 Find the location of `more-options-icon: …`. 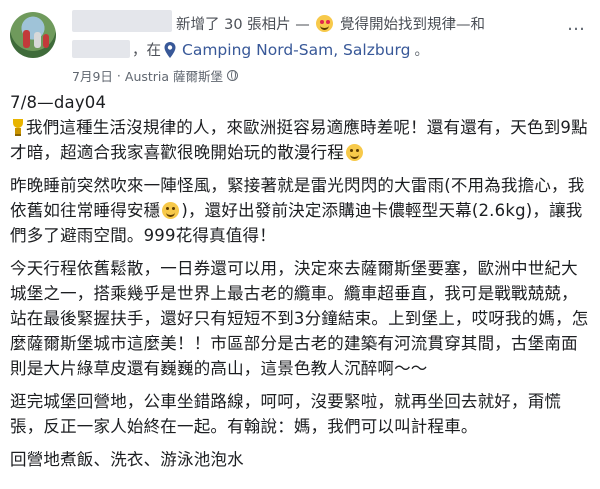

more-options-icon: … is located at coordinates (576, 24).